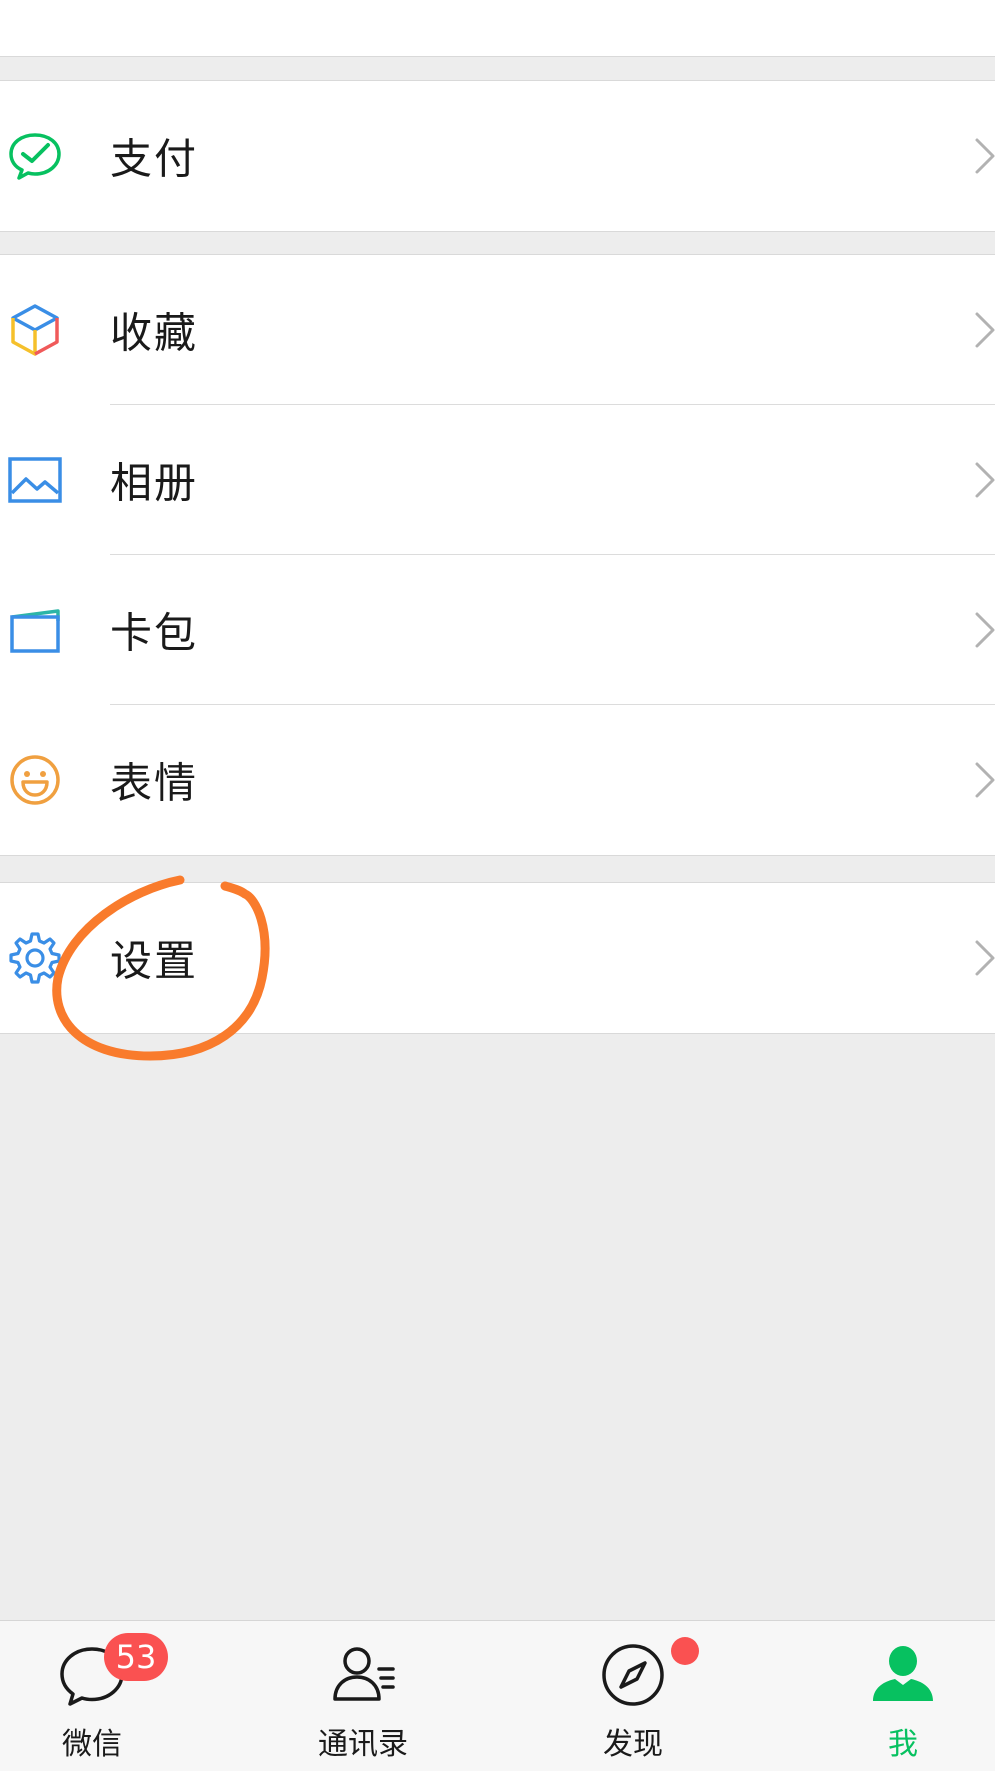  What do you see at coordinates (35, 780) in the screenshot?
I see `smiley-icon` at bounding box center [35, 780].